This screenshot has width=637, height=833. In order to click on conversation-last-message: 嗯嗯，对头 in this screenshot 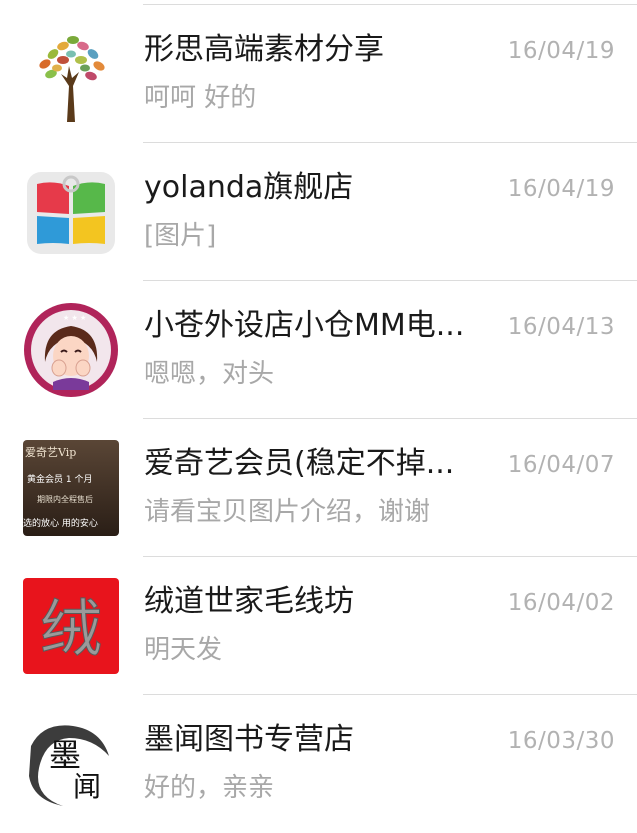, I will do `click(209, 374)`.